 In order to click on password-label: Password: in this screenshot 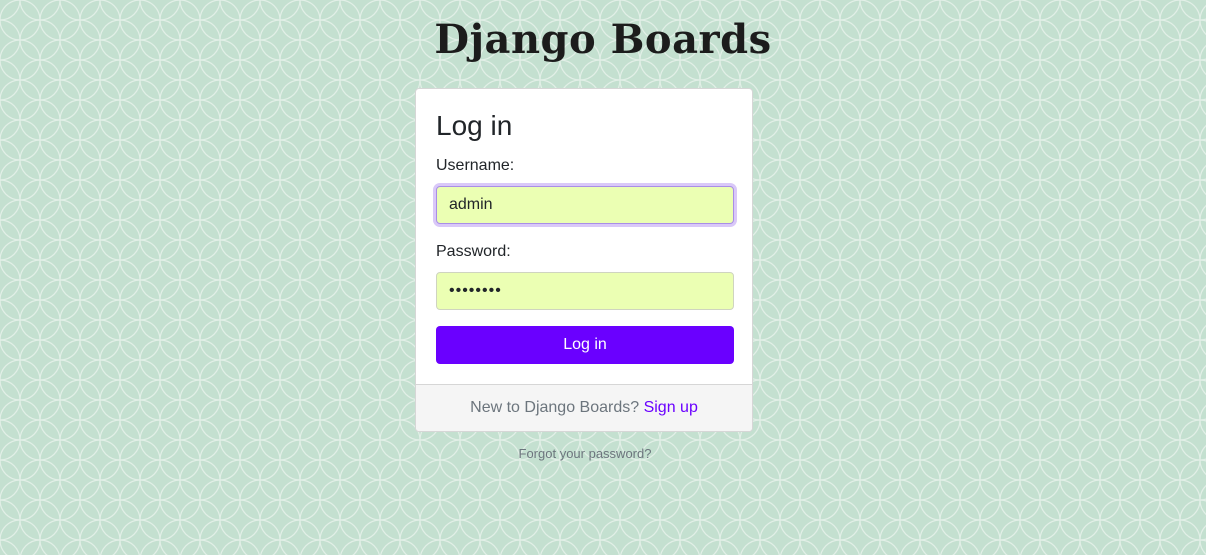, I will do `click(473, 251)`.